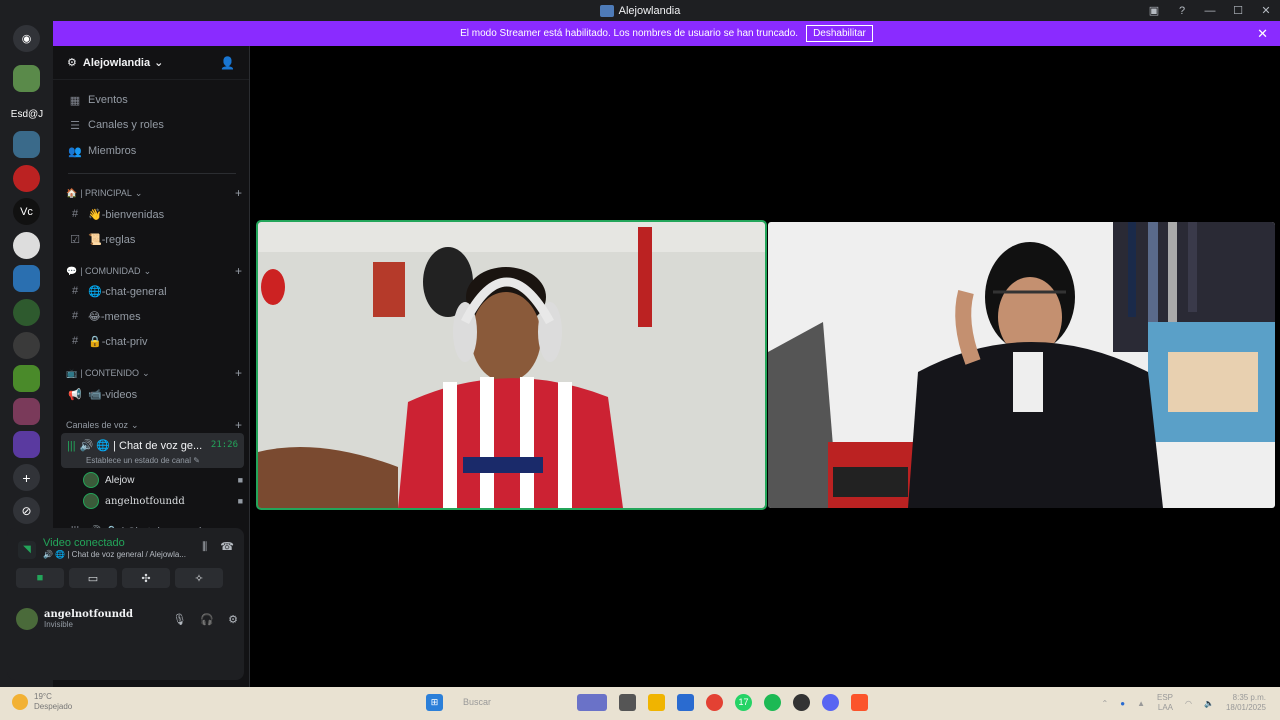  What do you see at coordinates (1262, 34) in the screenshot?
I see `close-icon: ✕` at bounding box center [1262, 34].